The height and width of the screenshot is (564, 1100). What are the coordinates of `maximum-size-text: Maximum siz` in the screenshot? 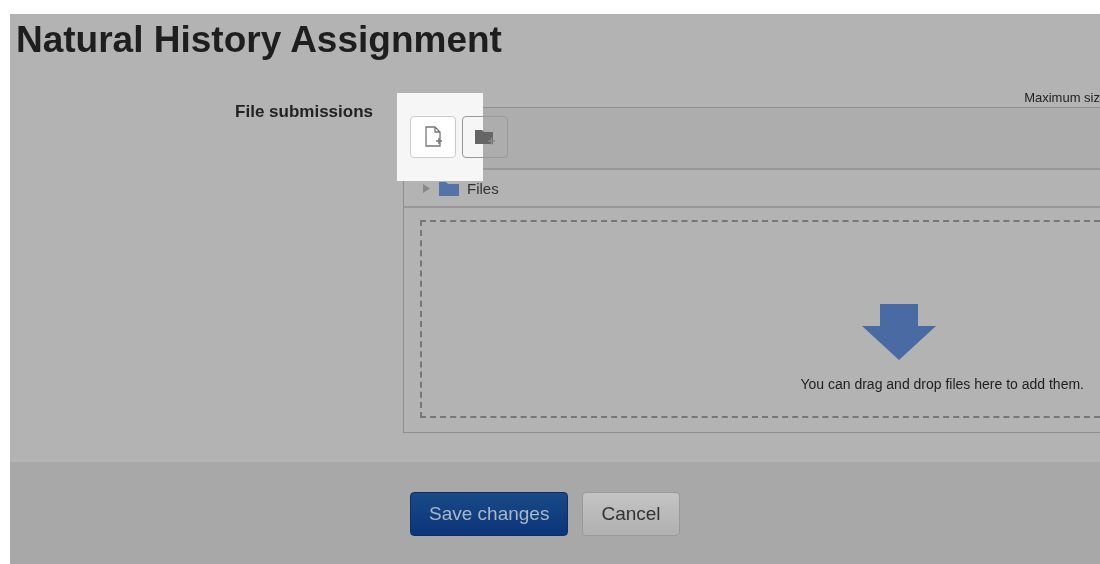 It's located at (1061, 98).